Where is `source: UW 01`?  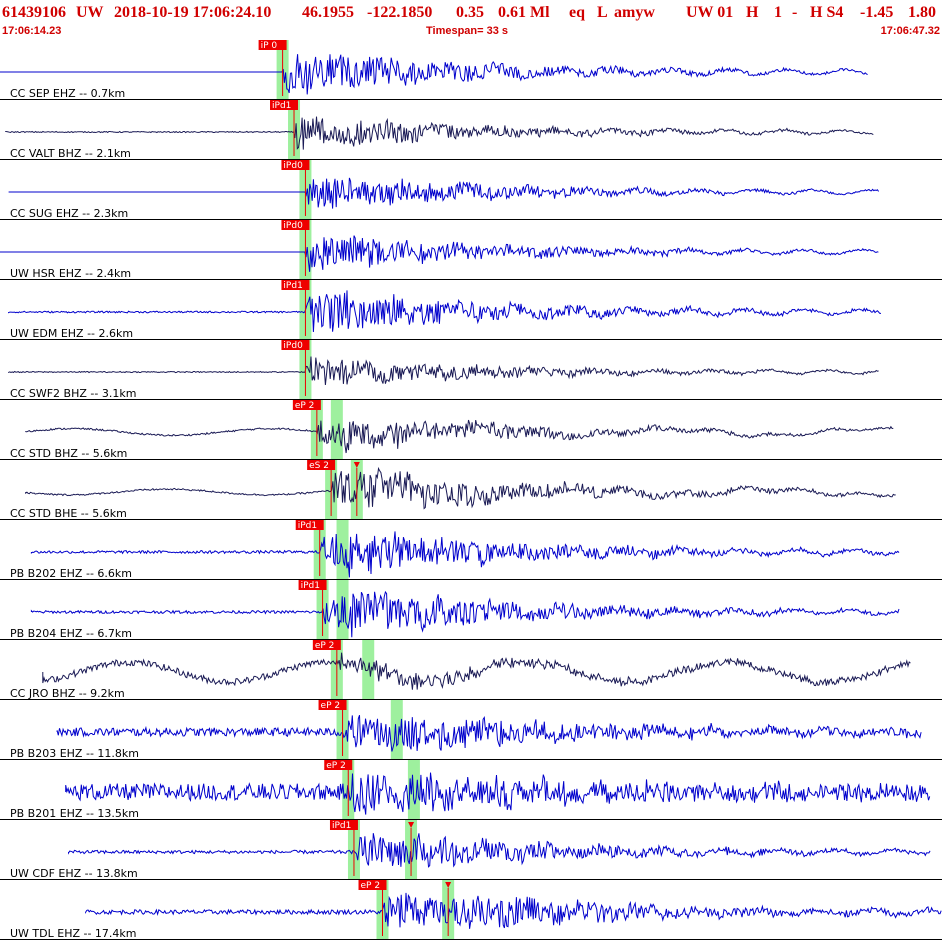 source: UW 01 is located at coordinates (710, 12).